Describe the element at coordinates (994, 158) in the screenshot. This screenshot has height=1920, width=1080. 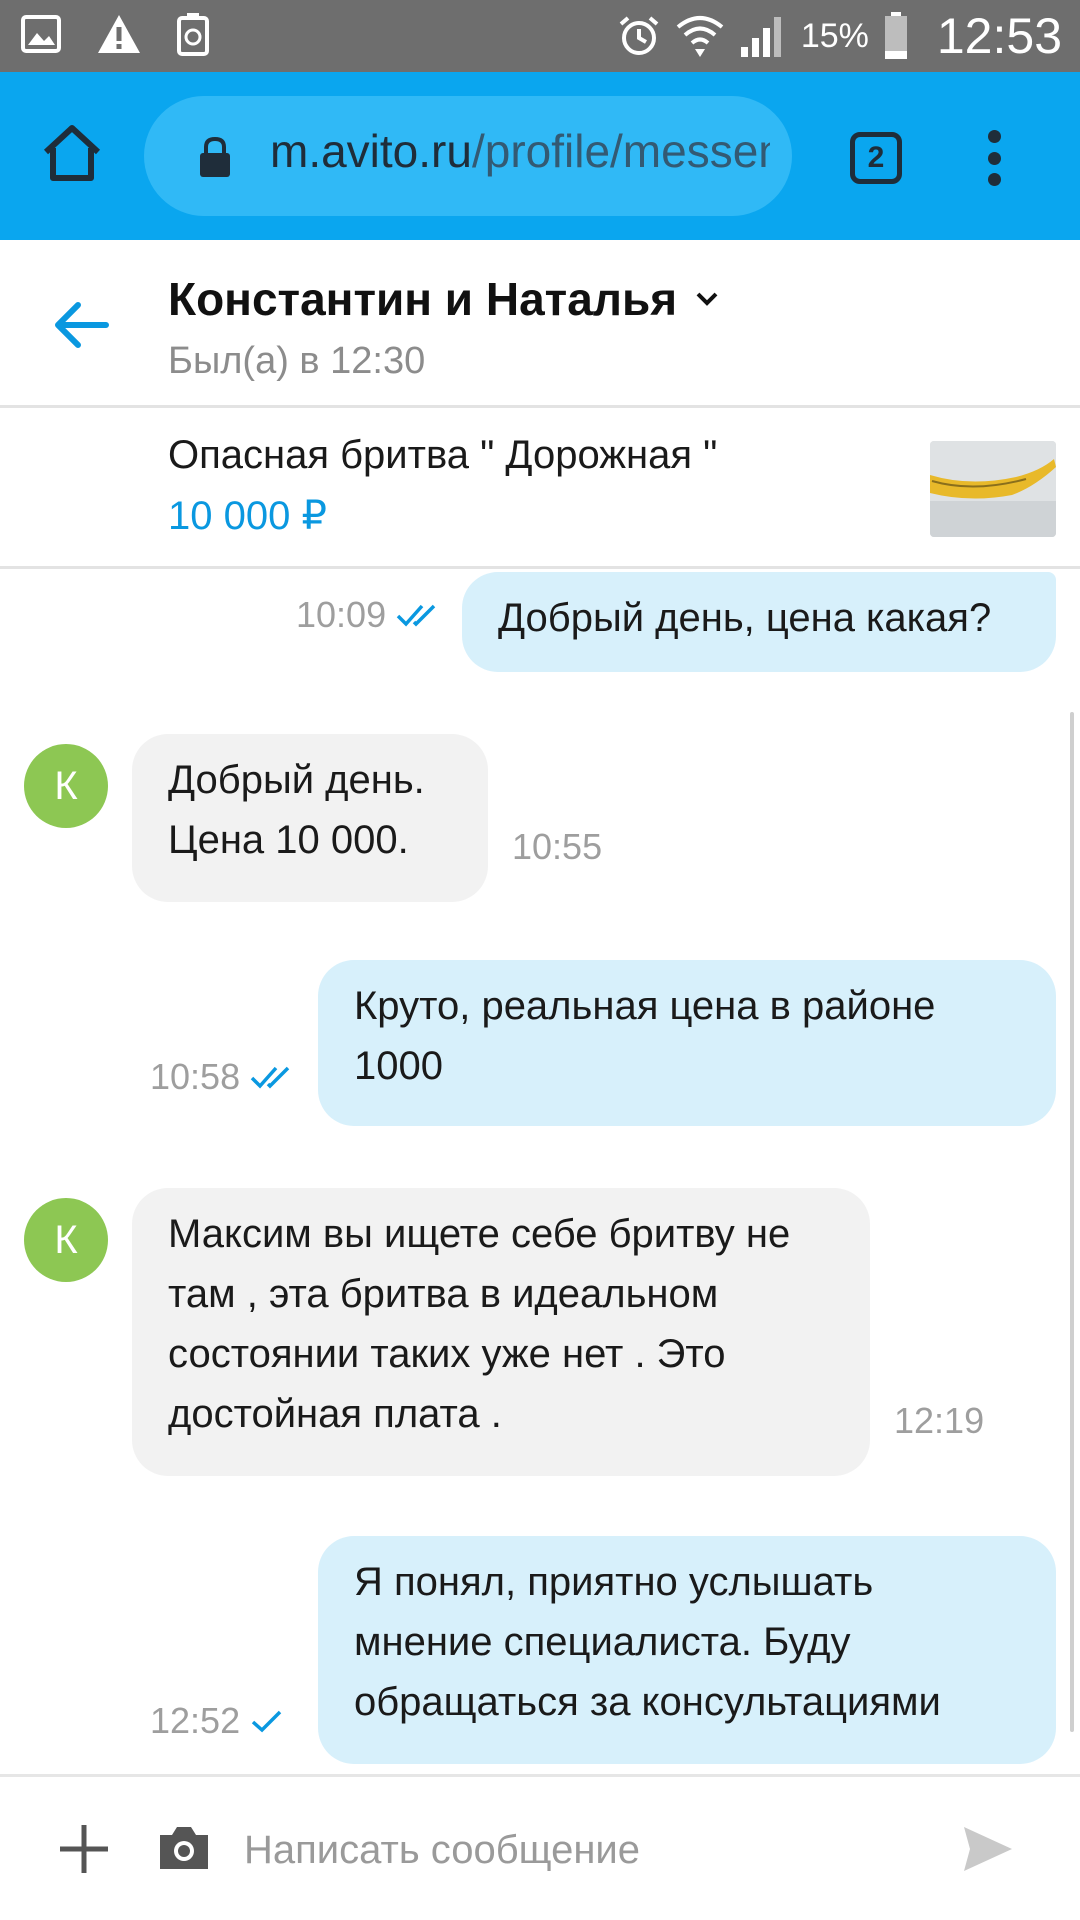
I see `more-menu-icon` at that location.